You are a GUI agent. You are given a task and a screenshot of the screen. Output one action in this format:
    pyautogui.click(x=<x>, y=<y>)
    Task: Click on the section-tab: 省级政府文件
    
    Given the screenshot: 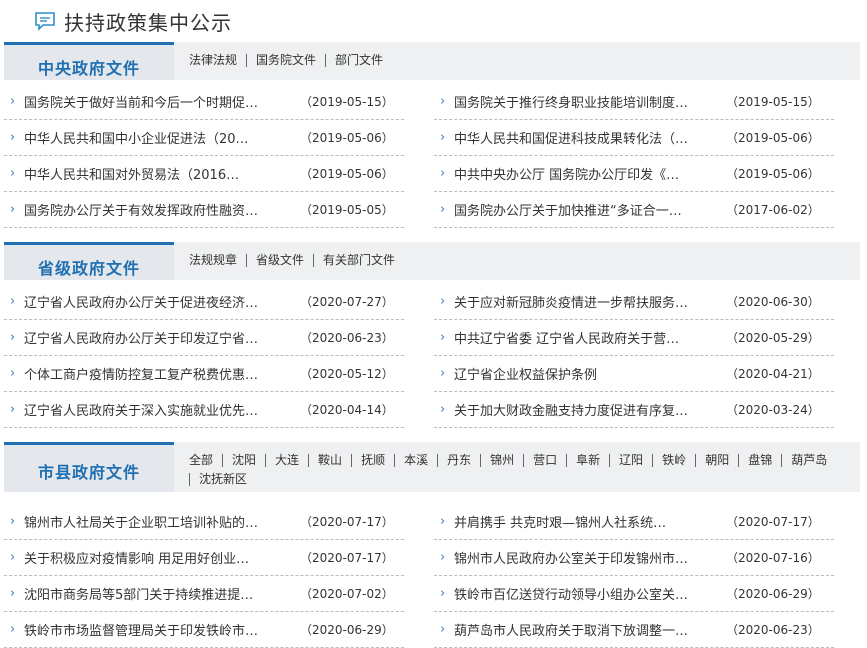 What is the action you would take?
    pyautogui.click(x=89, y=261)
    